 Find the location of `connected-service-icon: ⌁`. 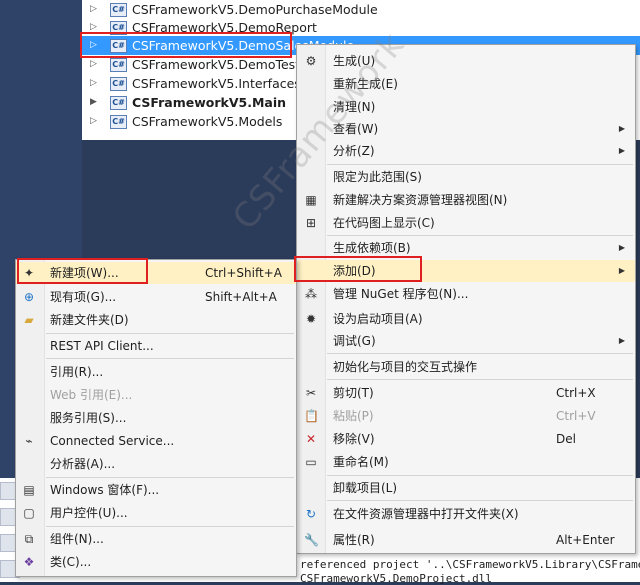

connected-service-icon: ⌁ is located at coordinates (29, 441).